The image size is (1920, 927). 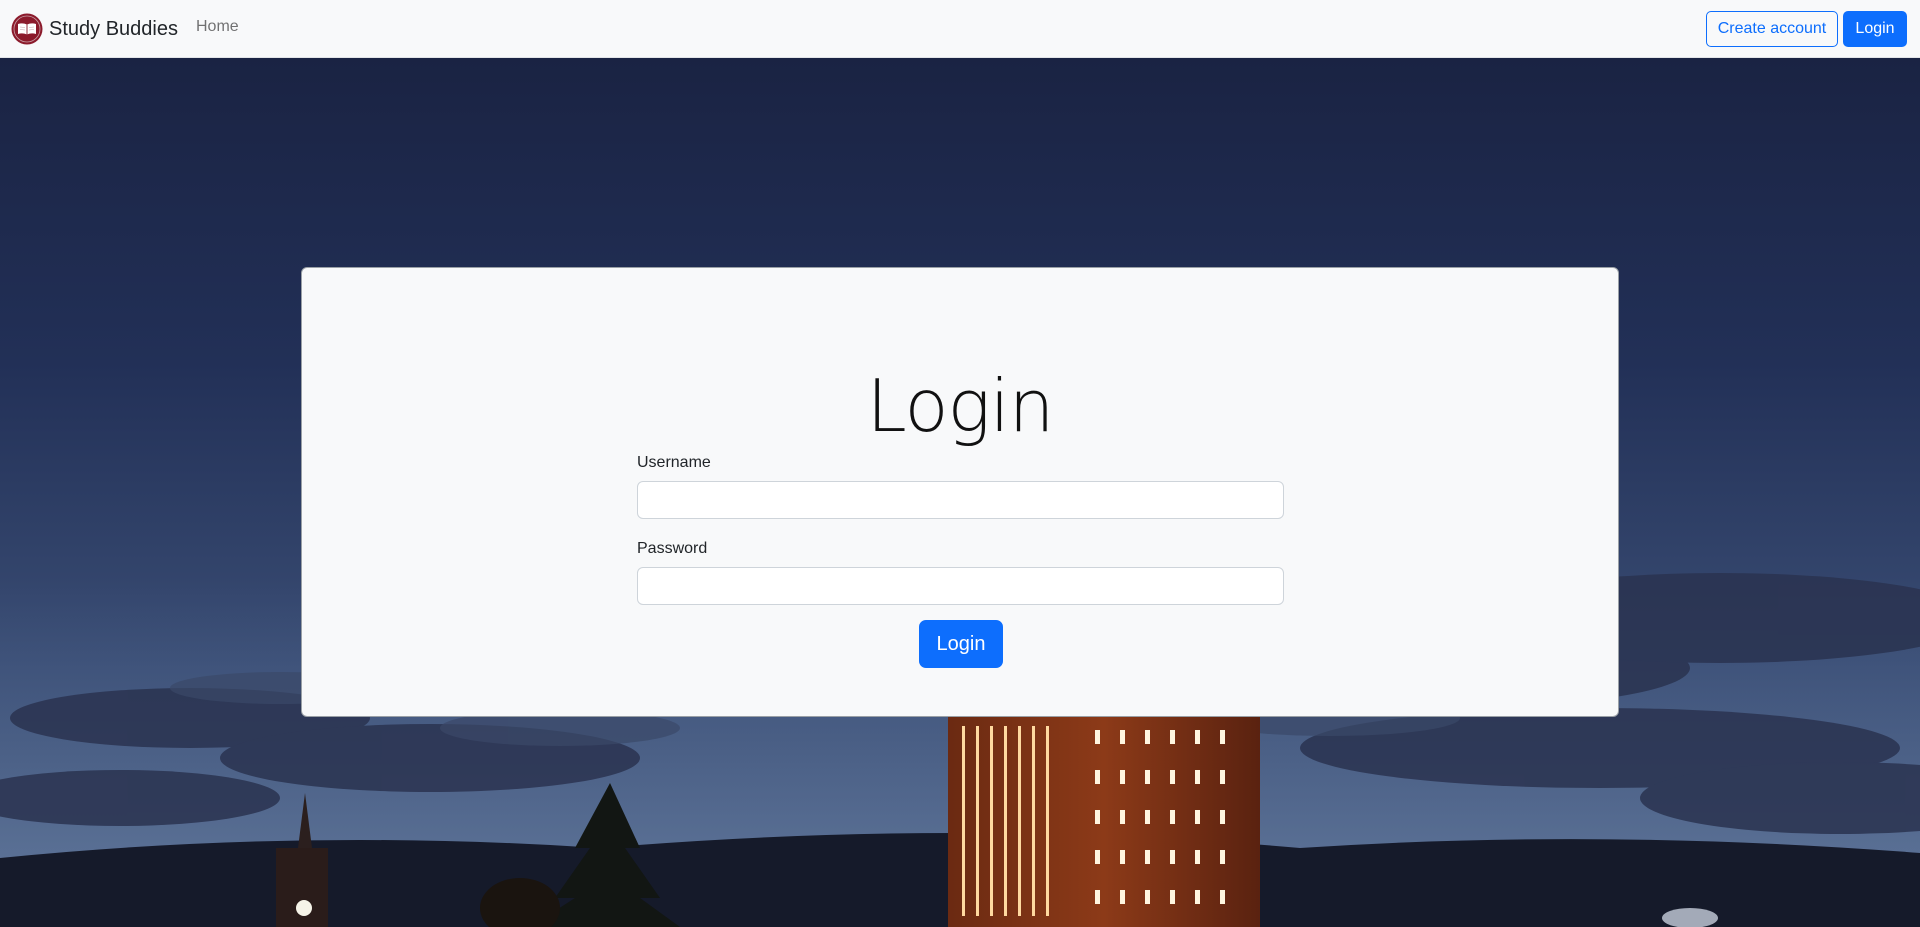 I want to click on top-navbar: Study Buddies Home Create account Login, so click(x=960, y=29).